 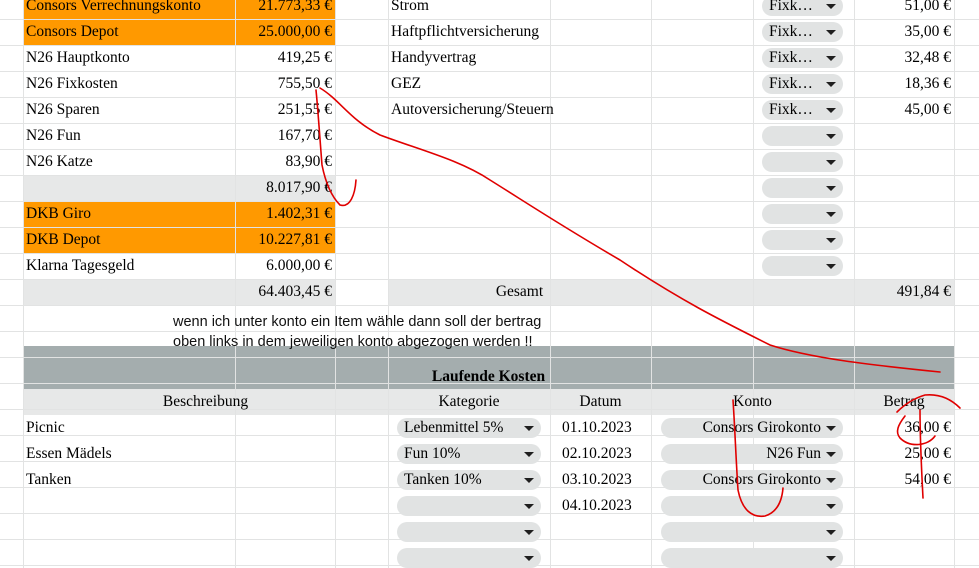 I want to click on dropdown-value: Consors Girokonto, so click(x=761, y=479).